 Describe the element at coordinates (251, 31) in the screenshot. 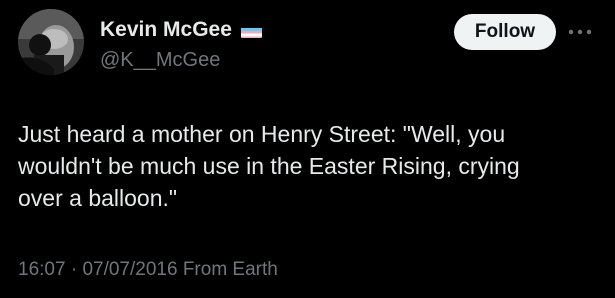

I see `trans-flag-icon` at that location.